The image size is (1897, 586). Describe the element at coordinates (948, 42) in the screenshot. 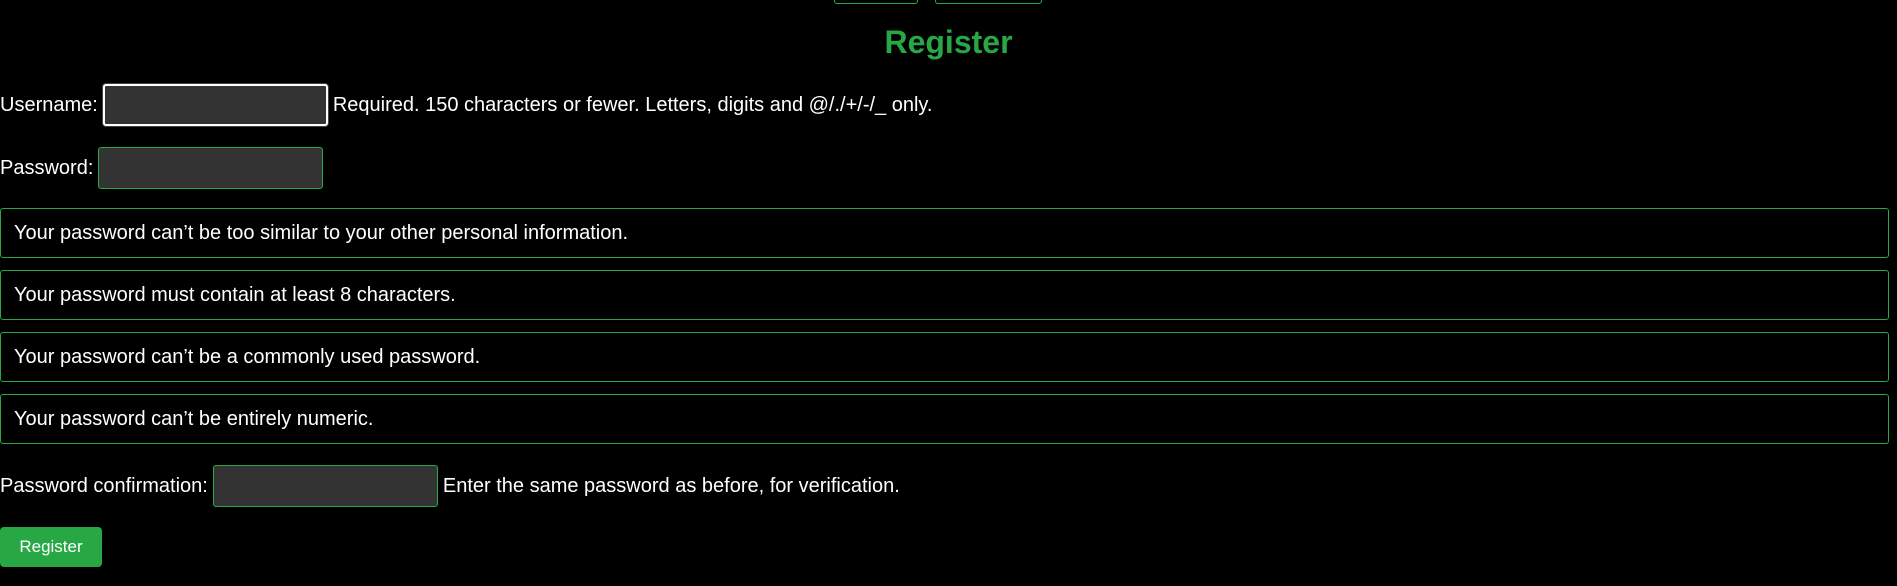

I see `page-title: Register` at that location.